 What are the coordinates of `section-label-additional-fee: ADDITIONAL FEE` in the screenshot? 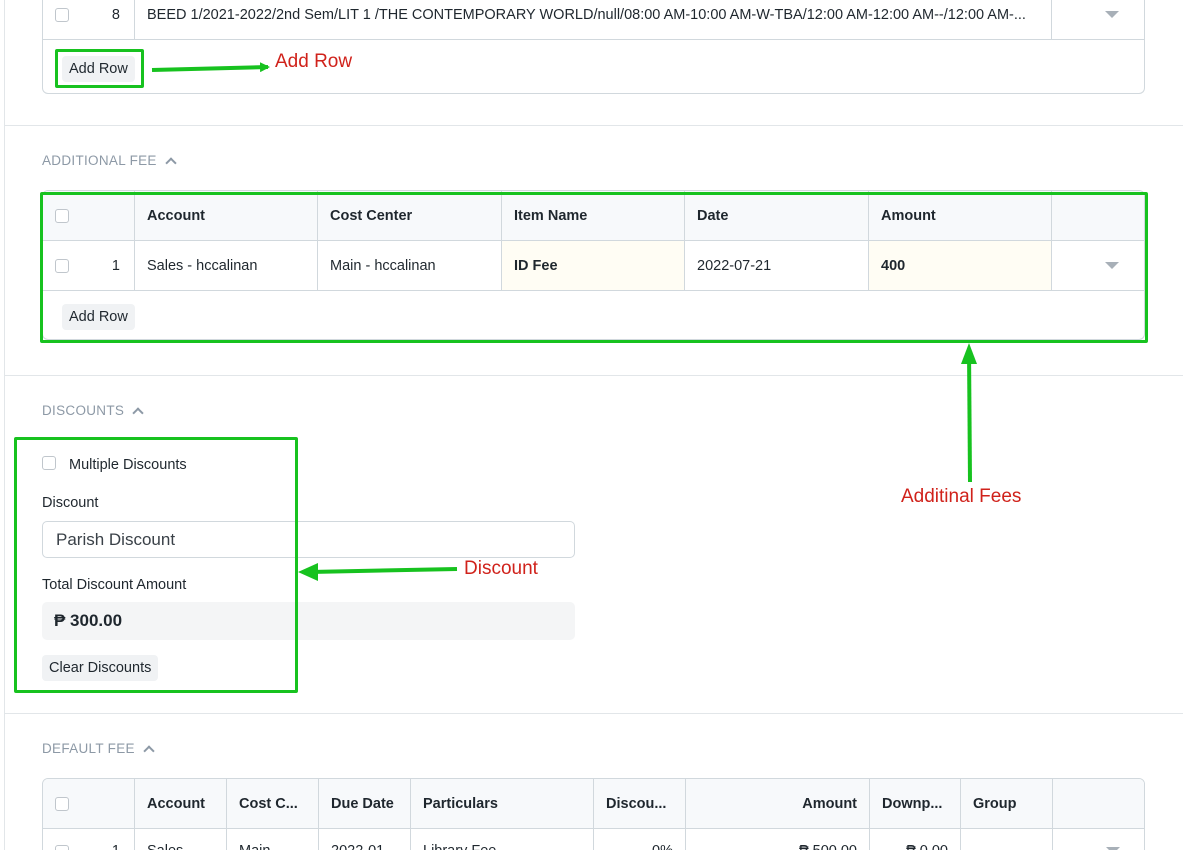 It's located at (109, 161).